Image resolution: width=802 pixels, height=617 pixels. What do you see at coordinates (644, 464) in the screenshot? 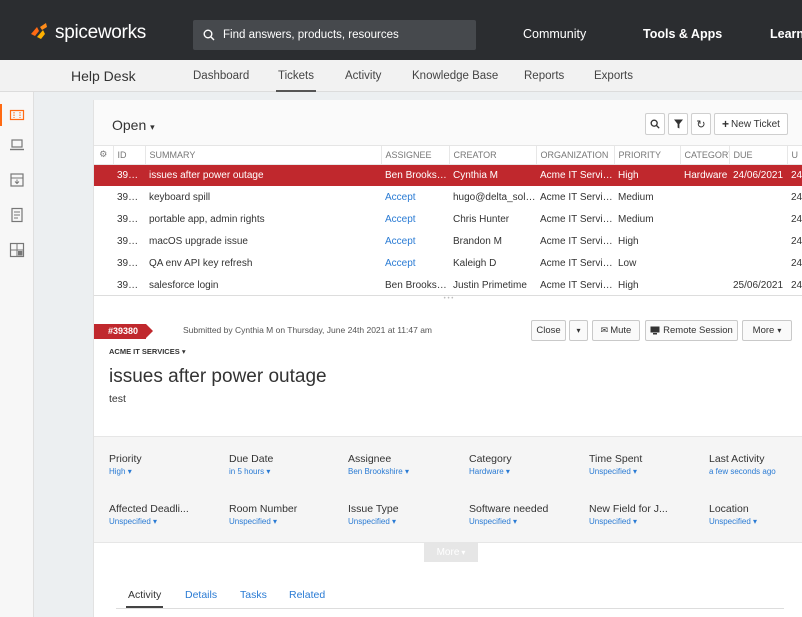
I see `field-time-spent: Time Spent Unspecified ▾` at bounding box center [644, 464].